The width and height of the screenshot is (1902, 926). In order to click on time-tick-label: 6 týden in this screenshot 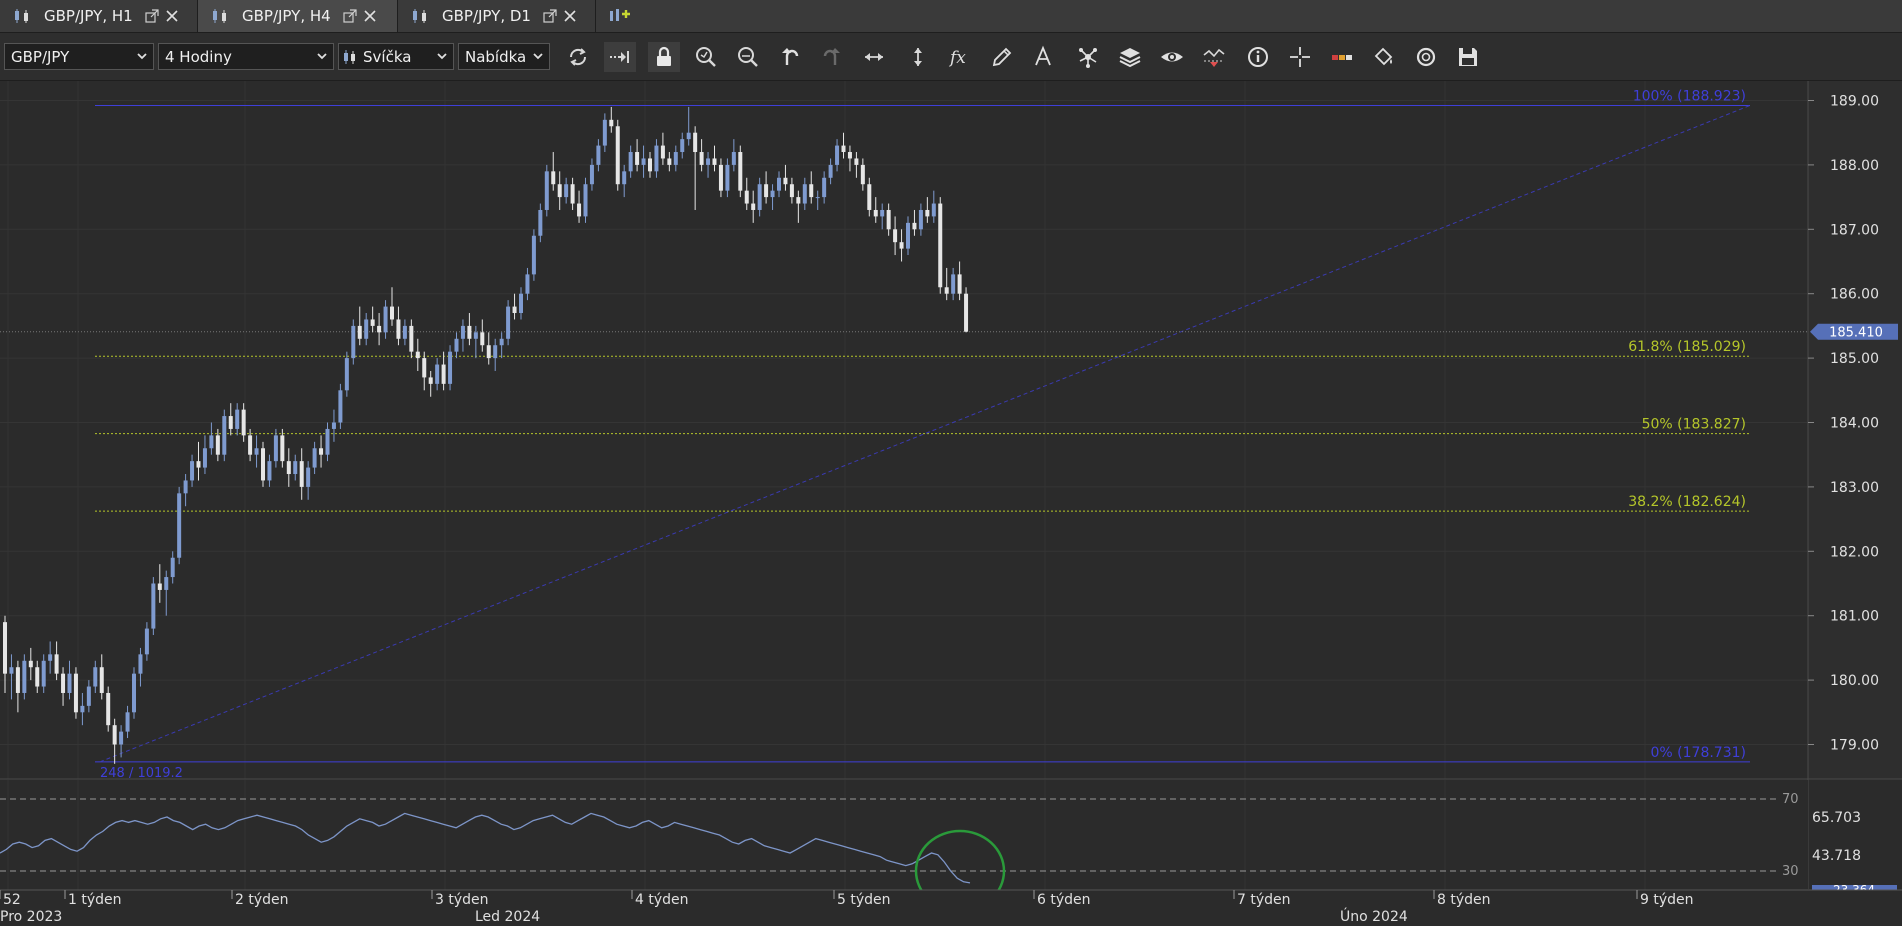, I will do `click(1064, 900)`.